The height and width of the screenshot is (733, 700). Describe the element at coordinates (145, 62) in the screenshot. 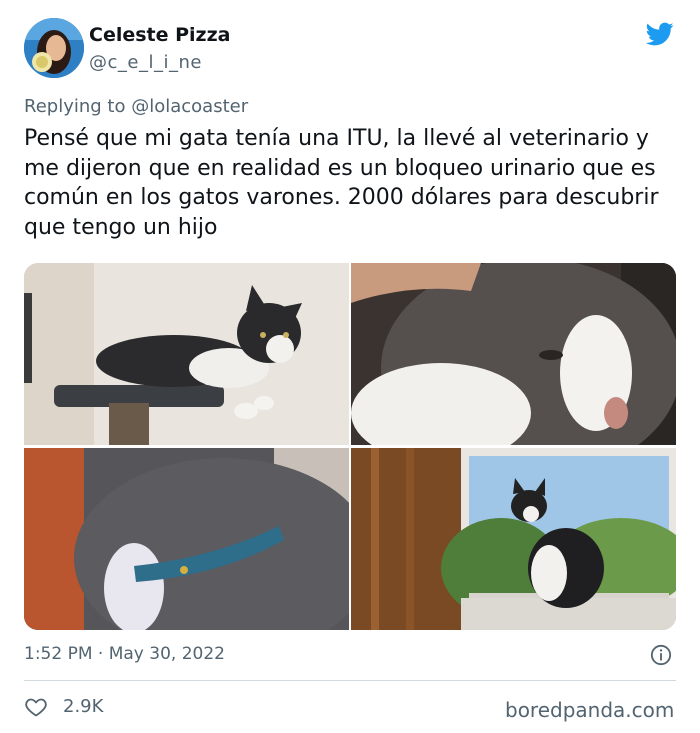

I see `author-handle: @c_e_l_i_ne` at that location.